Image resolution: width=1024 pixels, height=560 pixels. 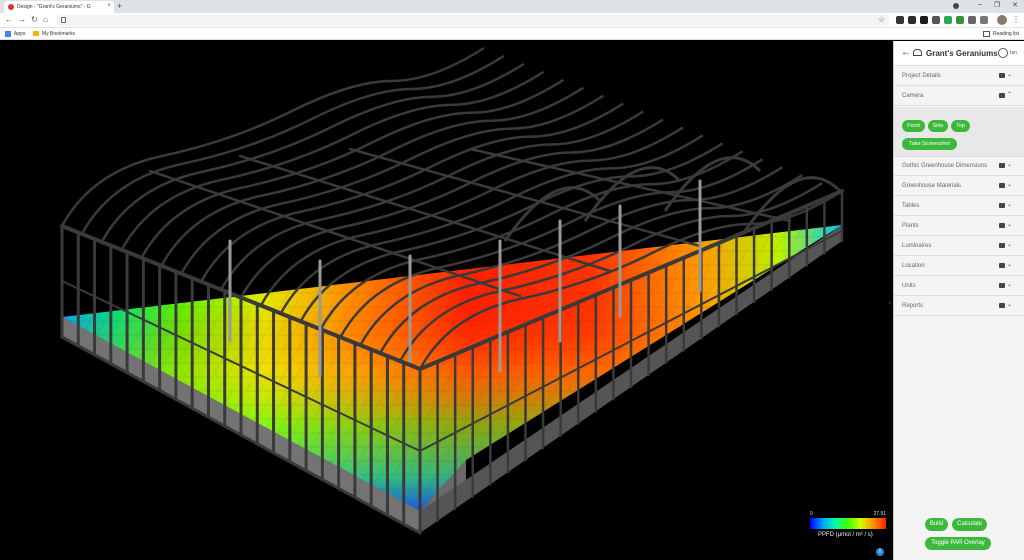 What do you see at coordinates (959, 76) in the screenshot?
I see `section-project-details: Project Details ⌄` at bounding box center [959, 76].